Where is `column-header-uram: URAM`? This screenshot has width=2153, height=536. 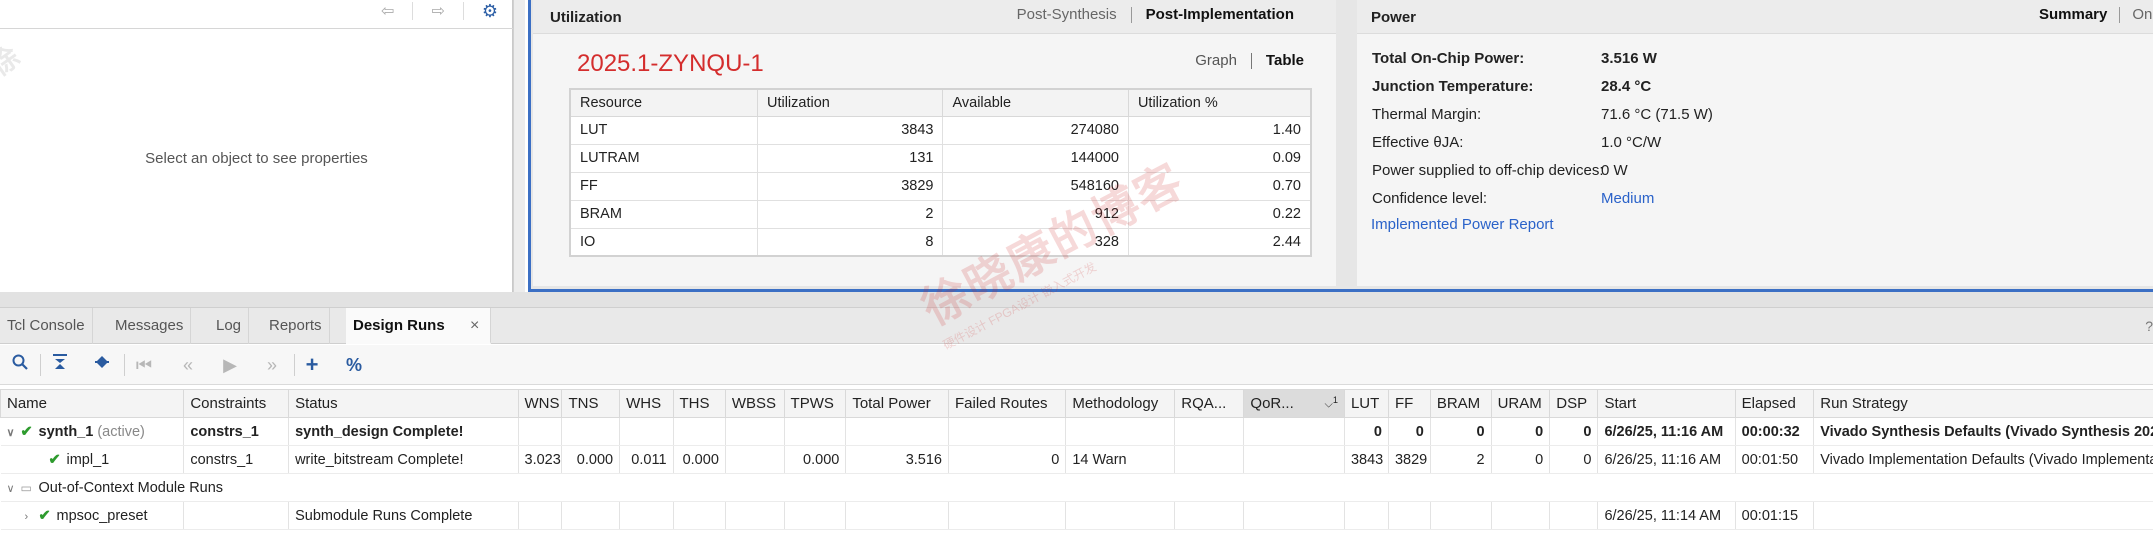 column-header-uram: URAM is located at coordinates (1520, 403).